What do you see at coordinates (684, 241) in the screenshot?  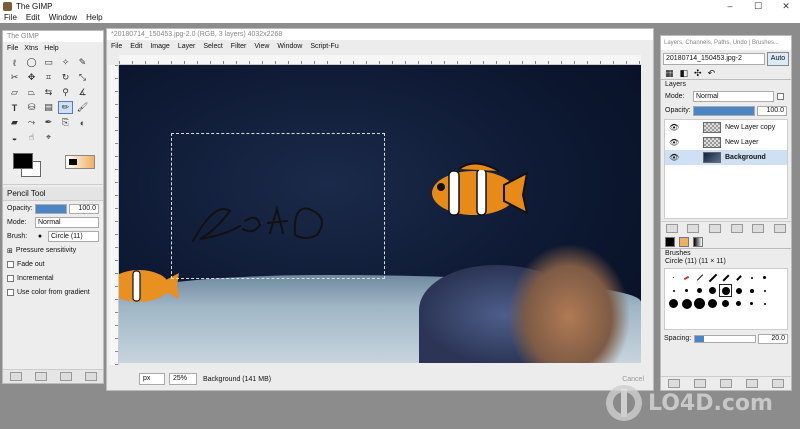 I see `pattern-tab-icon` at bounding box center [684, 241].